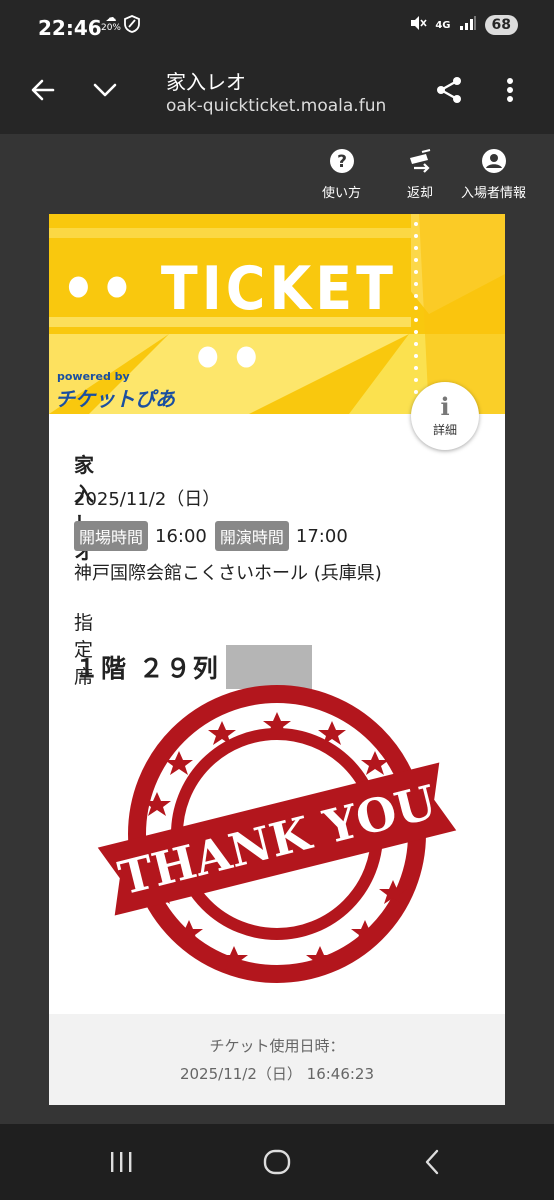  I want to click on mute-icon, so click(418, 25).